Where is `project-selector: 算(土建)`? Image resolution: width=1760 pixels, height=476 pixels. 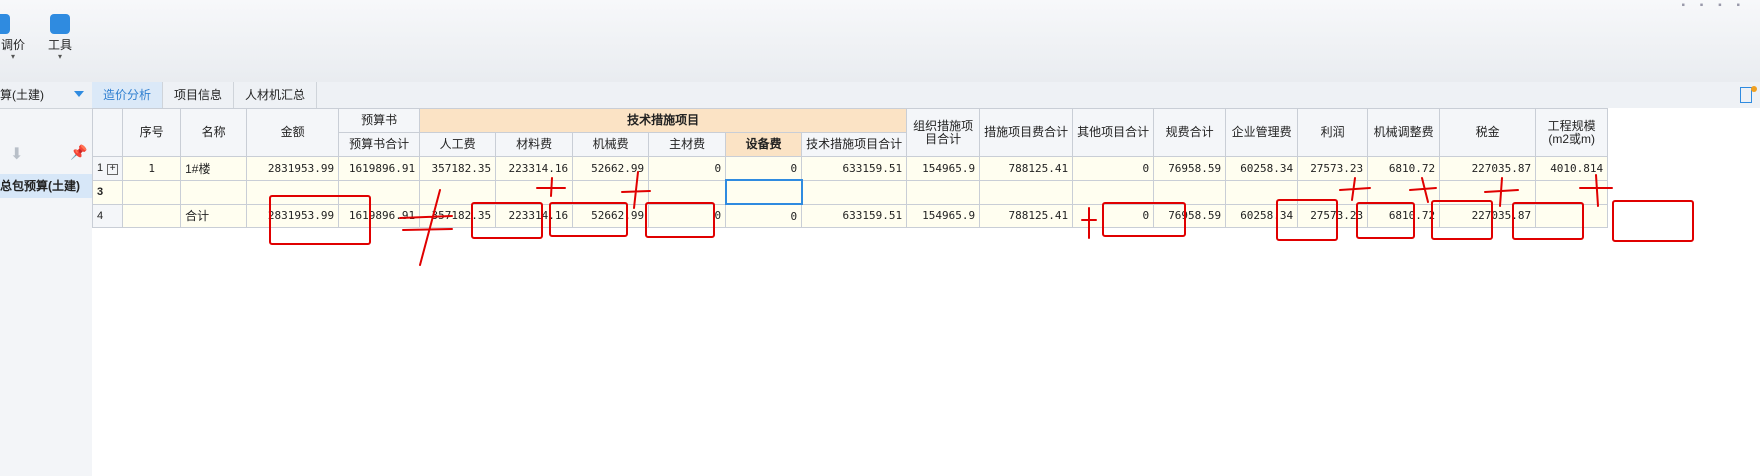 project-selector: 算(土建) is located at coordinates (46, 95).